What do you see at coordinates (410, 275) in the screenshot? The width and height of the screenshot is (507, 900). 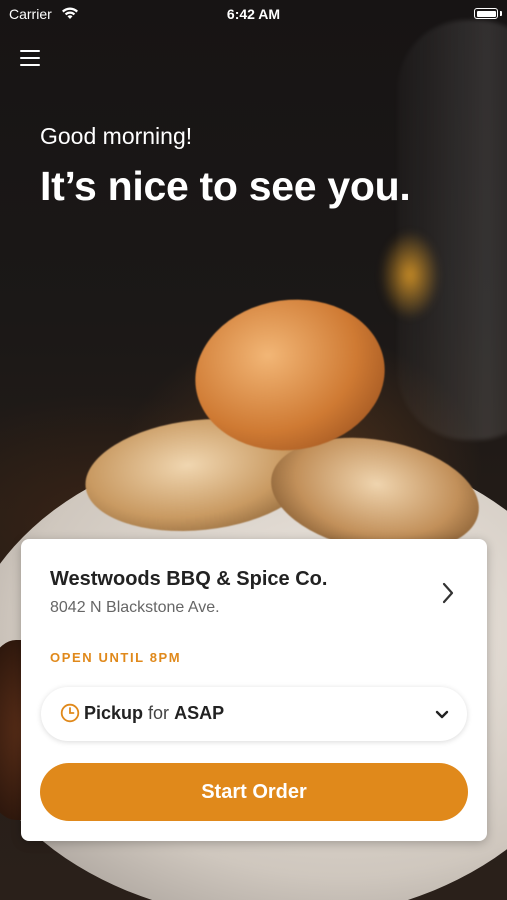 I see `candle-glow` at bounding box center [410, 275].